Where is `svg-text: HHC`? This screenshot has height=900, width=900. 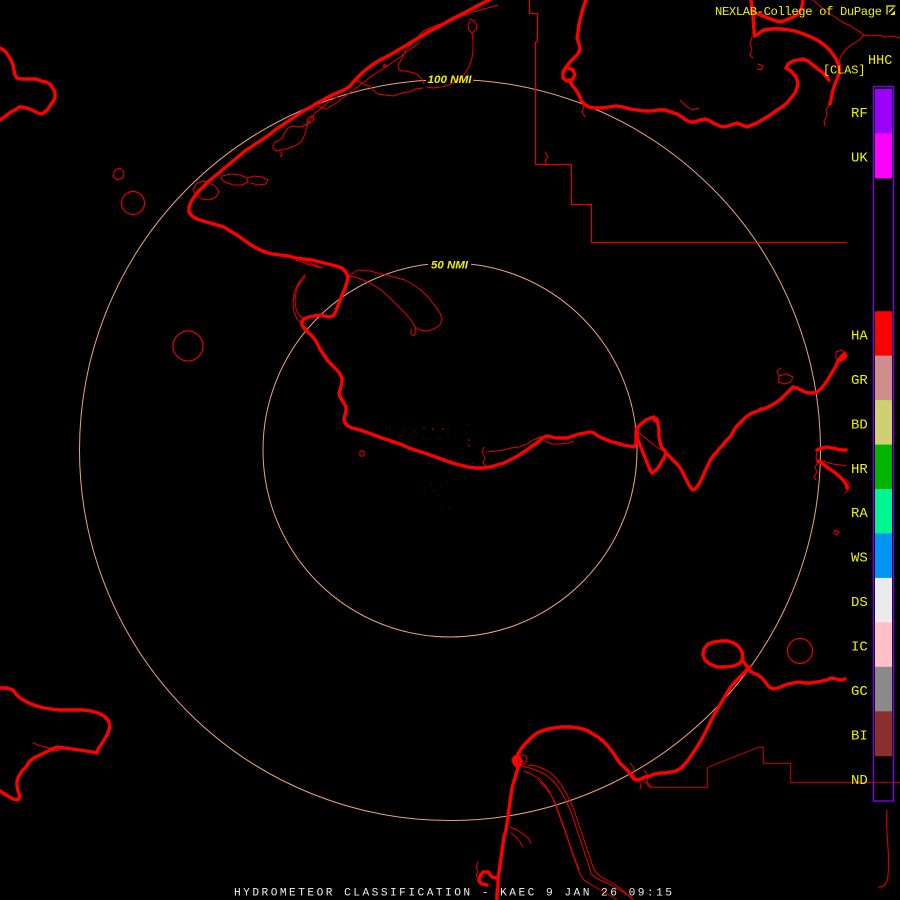
svg-text: HHC is located at coordinates (880, 61).